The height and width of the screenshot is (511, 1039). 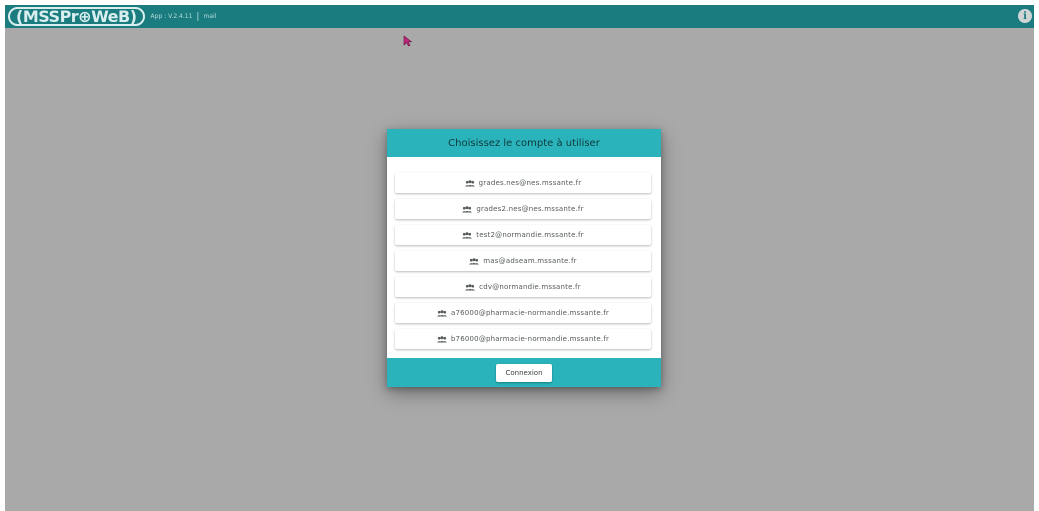 I want to click on account-option: mas@adseam.mssante.fr, so click(x=523, y=261).